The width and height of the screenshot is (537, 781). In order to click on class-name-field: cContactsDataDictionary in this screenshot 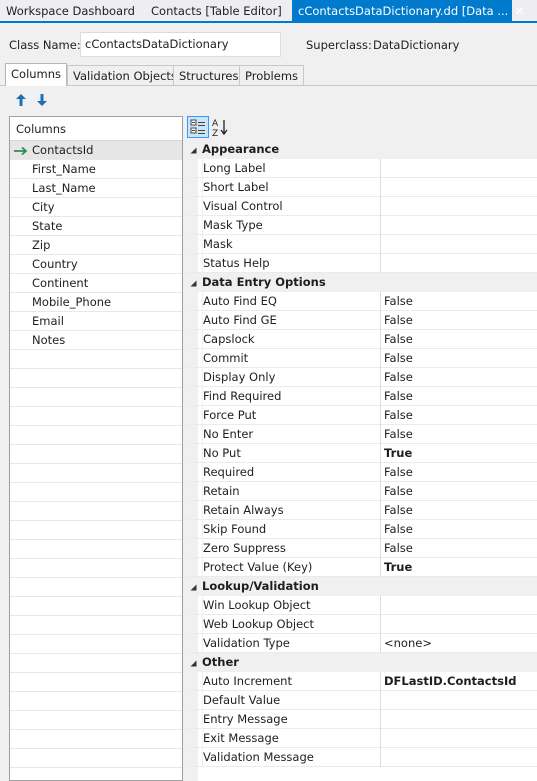, I will do `click(180, 44)`.